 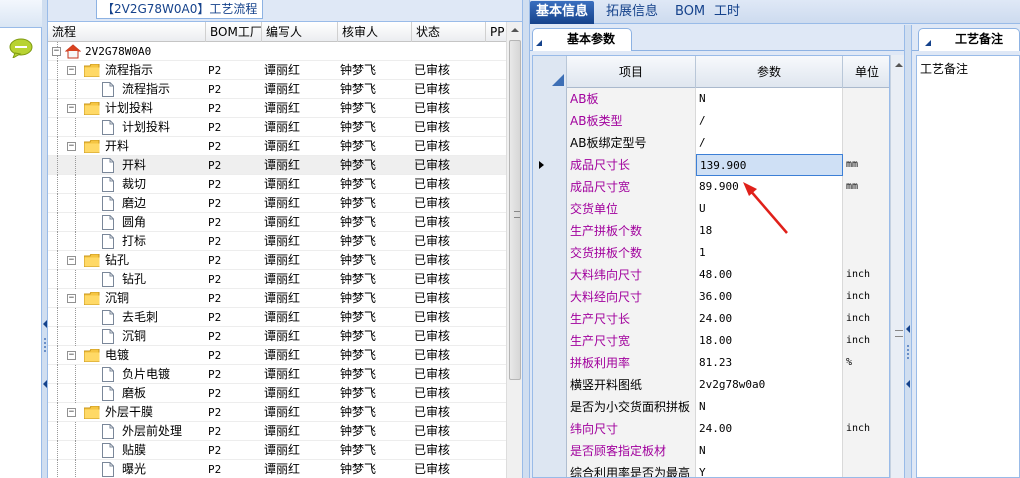 What do you see at coordinates (562, 12) in the screenshot?
I see `tab-basic-info: 基本信息` at bounding box center [562, 12].